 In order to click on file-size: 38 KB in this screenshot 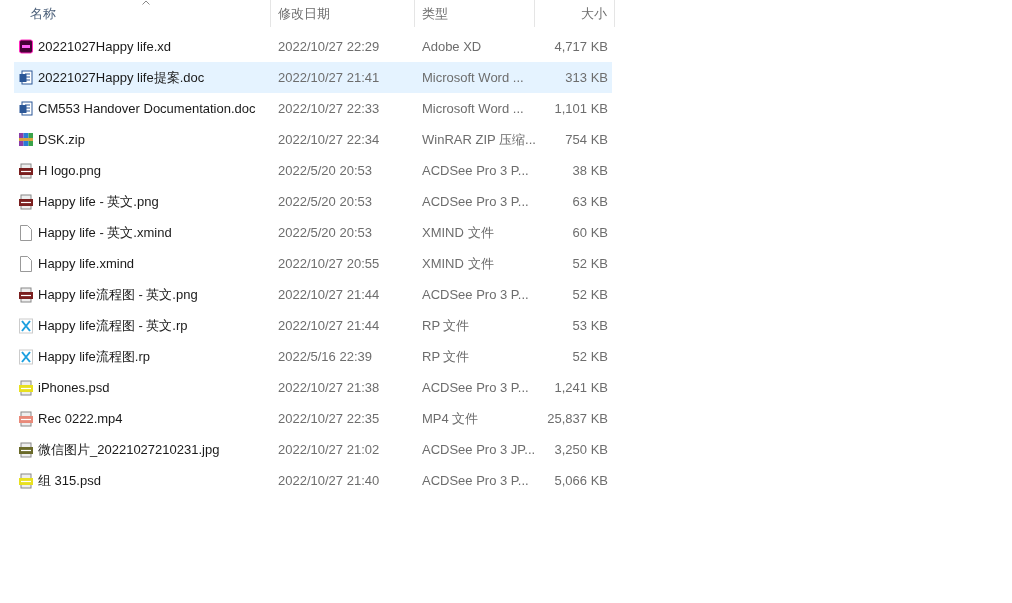, I will do `click(590, 170)`.